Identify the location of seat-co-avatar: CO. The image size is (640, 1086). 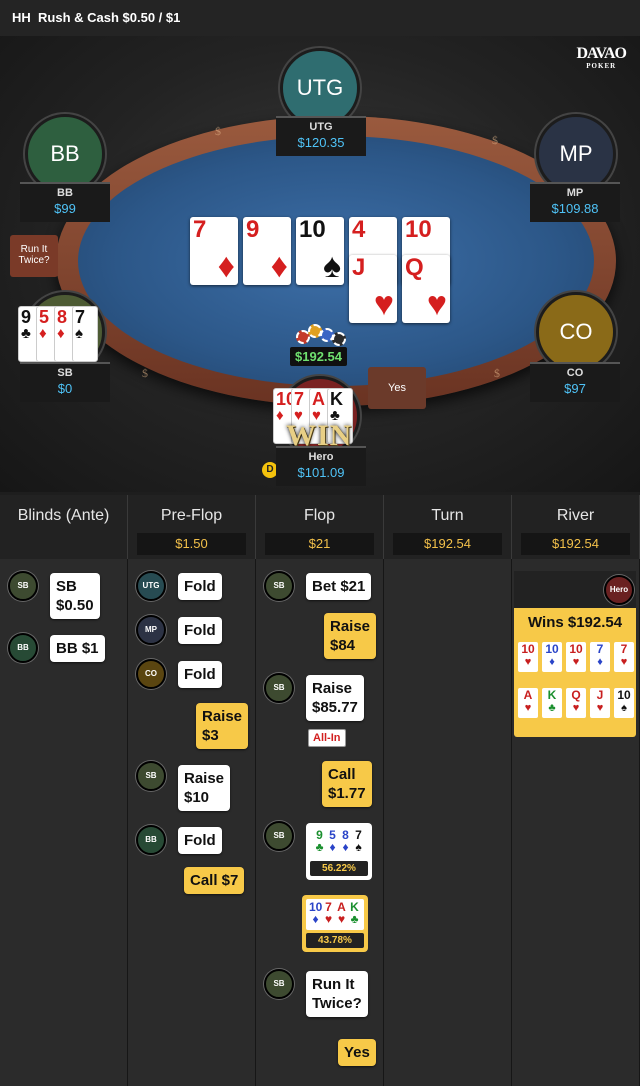
(576, 332).